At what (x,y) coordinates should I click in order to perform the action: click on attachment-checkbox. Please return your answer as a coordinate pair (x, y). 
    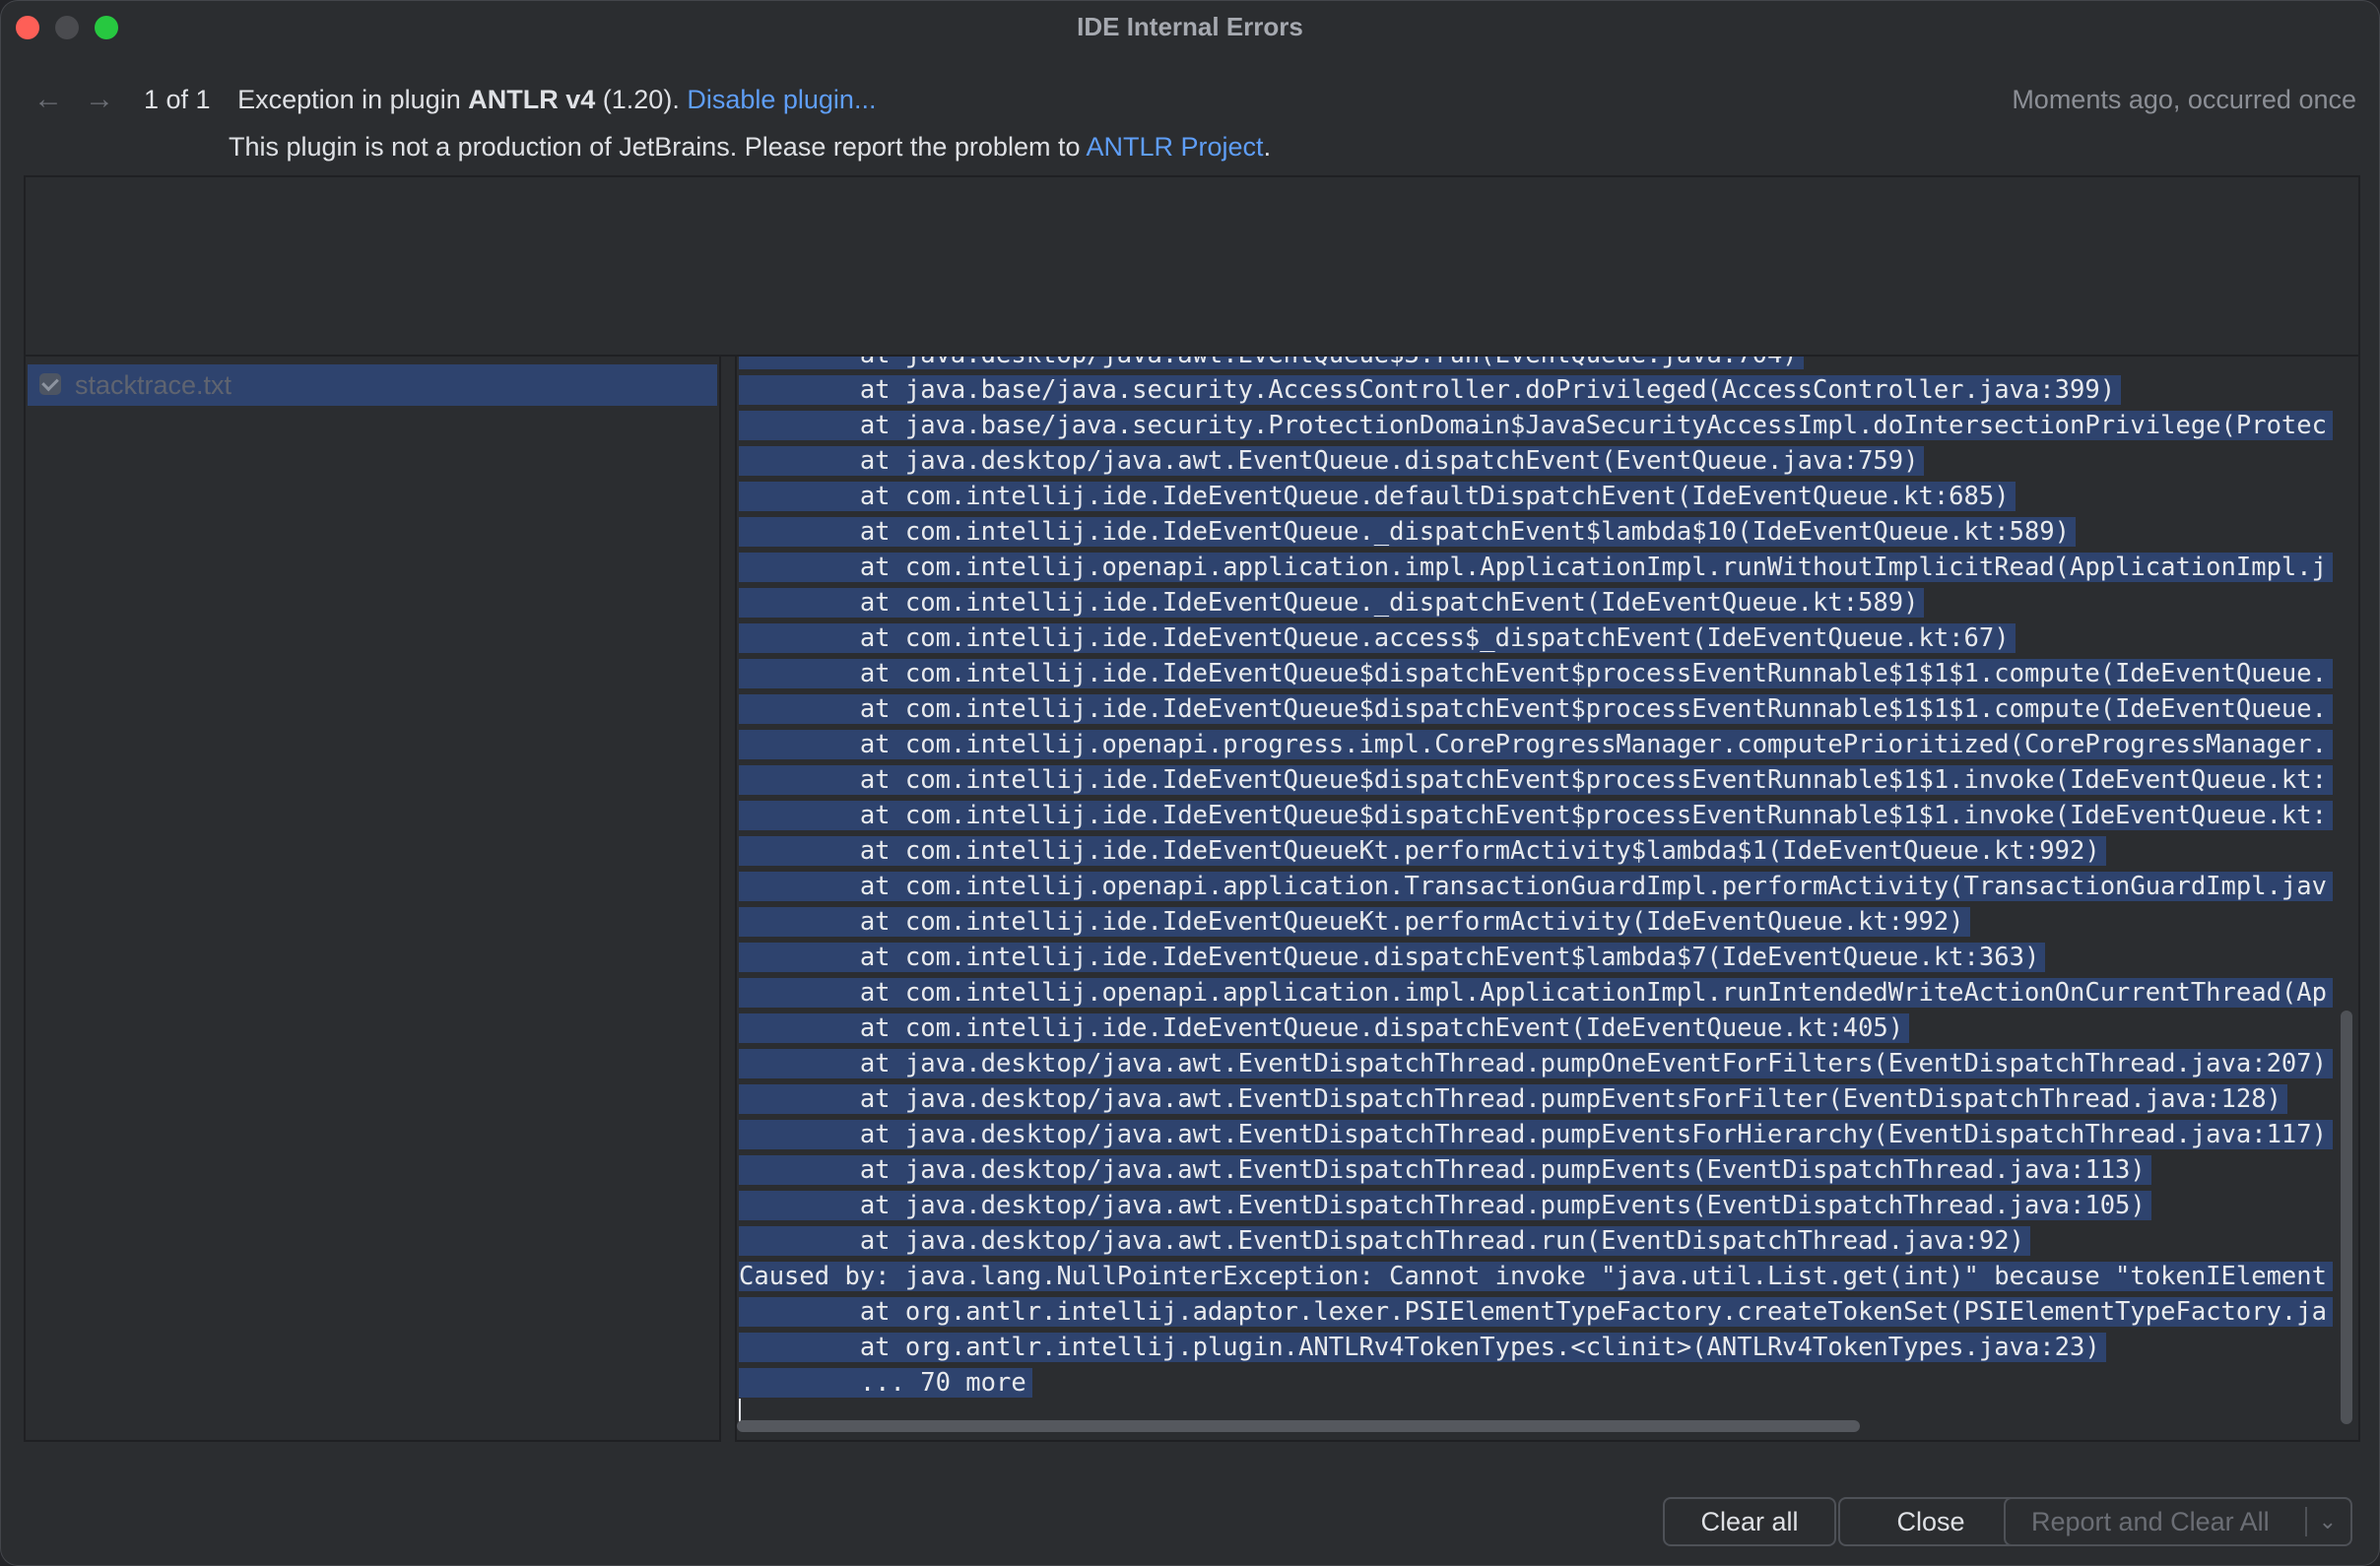
    Looking at the image, I should click on (50, 384).